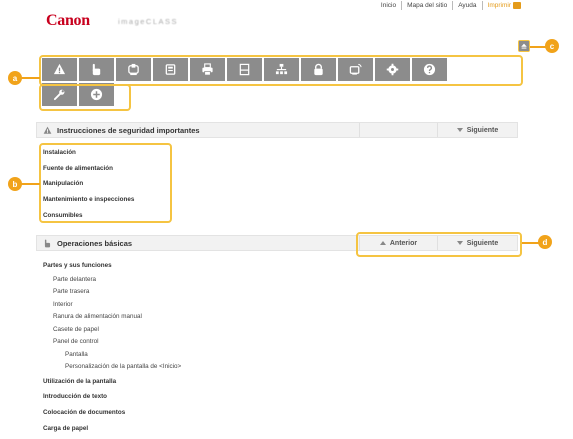 This screenshot has height=439, width=573. Describe the element at coordinates (112, 342) in the screenshot. I see `list-item: Panel de control` at that location.